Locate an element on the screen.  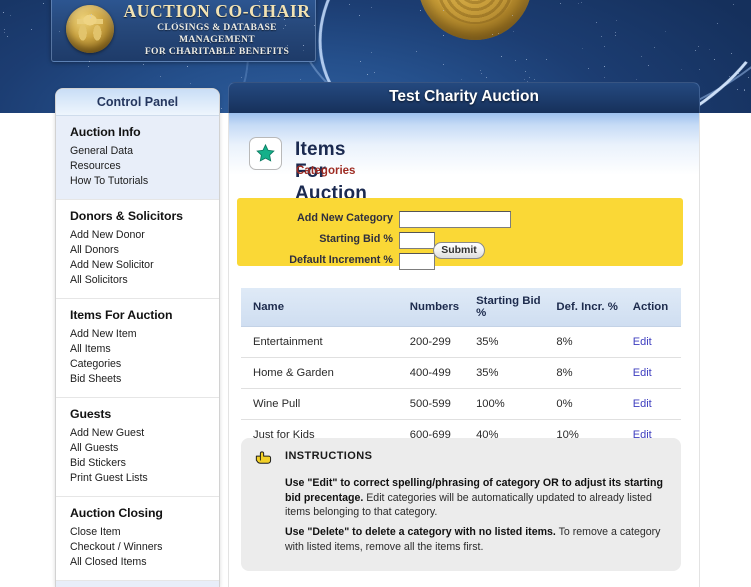
sidebar-item-how-to-tutorials: How To Tutorials is located at coordinates (144, 181).